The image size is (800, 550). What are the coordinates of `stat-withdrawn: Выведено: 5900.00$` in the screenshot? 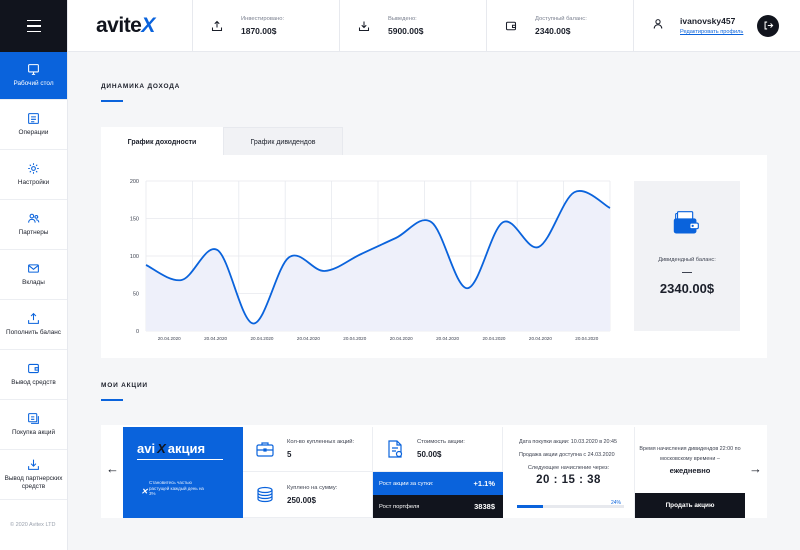 It's located at (413, 26).